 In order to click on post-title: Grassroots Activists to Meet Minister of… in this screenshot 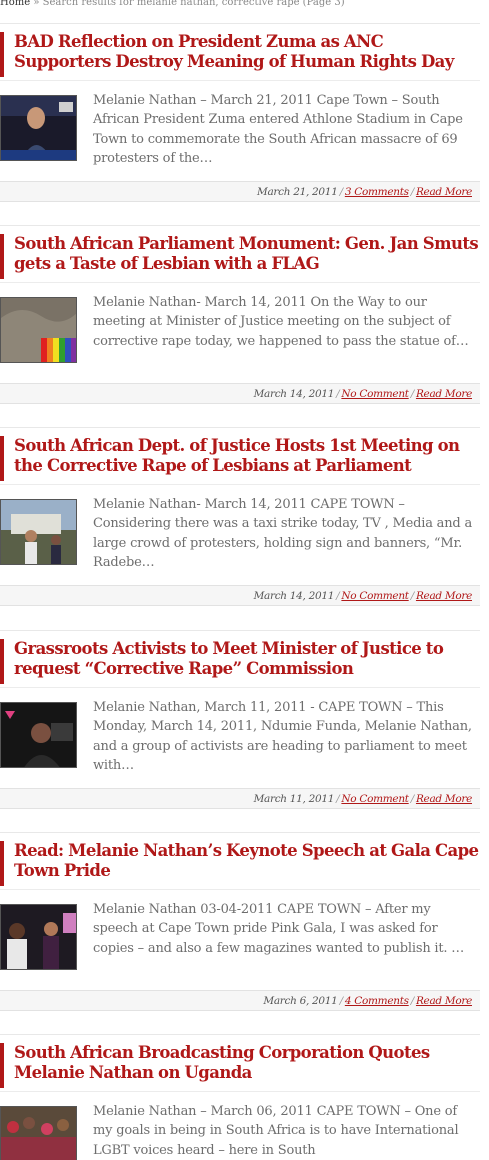, I will do `click(247, 659)`.